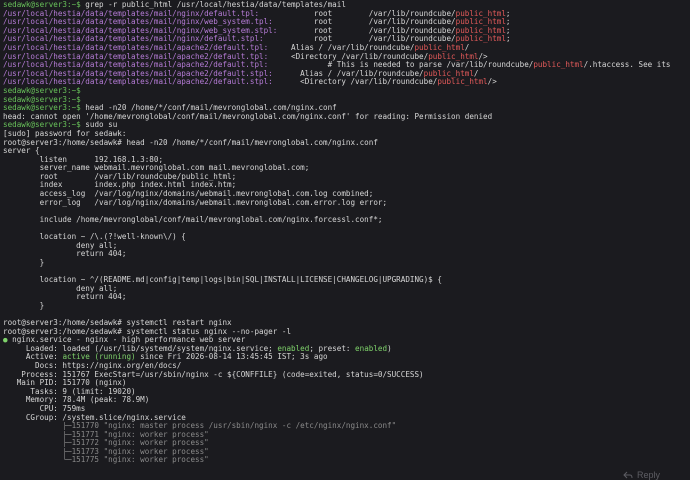  What do you see at coordinates (92, 365) in the screenshot?
I see `terminal-text-segment: Docs: https://nginx.org/en/docs/` at bounding box center [92, 365].